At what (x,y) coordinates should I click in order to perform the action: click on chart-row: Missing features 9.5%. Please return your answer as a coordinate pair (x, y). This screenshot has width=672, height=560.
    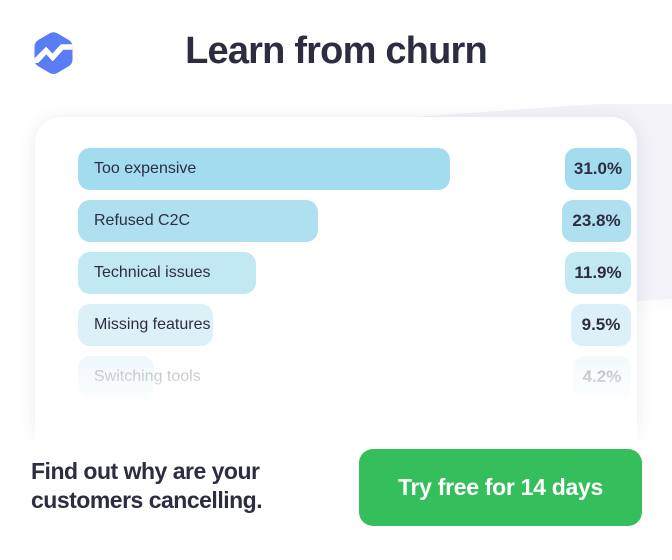
    Looking at the image, I should click on (336, 325).